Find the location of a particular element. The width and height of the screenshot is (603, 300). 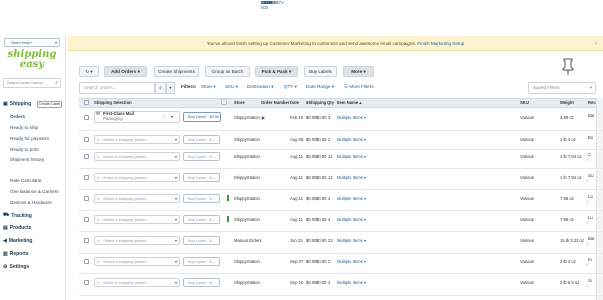

sidebar-item-ready-to-print: Ready to print is located at coordinates (24, 149).